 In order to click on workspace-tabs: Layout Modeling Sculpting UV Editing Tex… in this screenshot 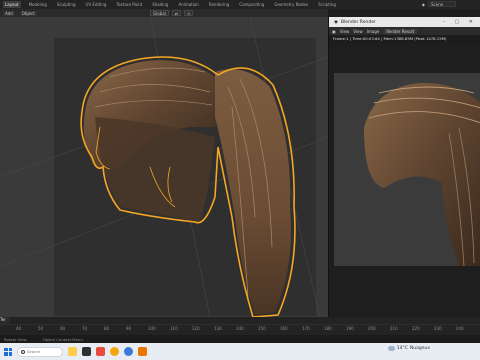, I will do `click(240, 4)`.